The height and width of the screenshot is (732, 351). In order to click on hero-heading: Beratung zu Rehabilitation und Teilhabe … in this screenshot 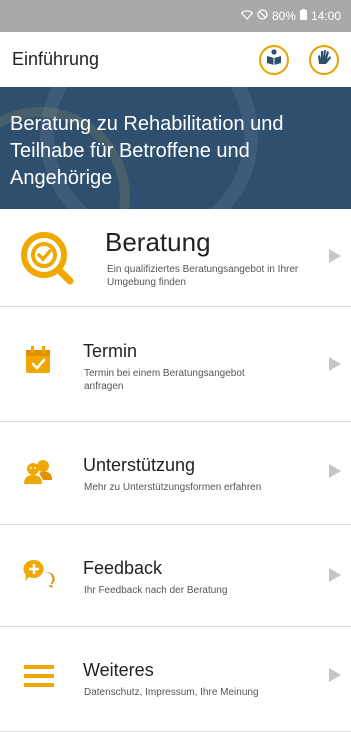, I will do `click(147, 151)`.